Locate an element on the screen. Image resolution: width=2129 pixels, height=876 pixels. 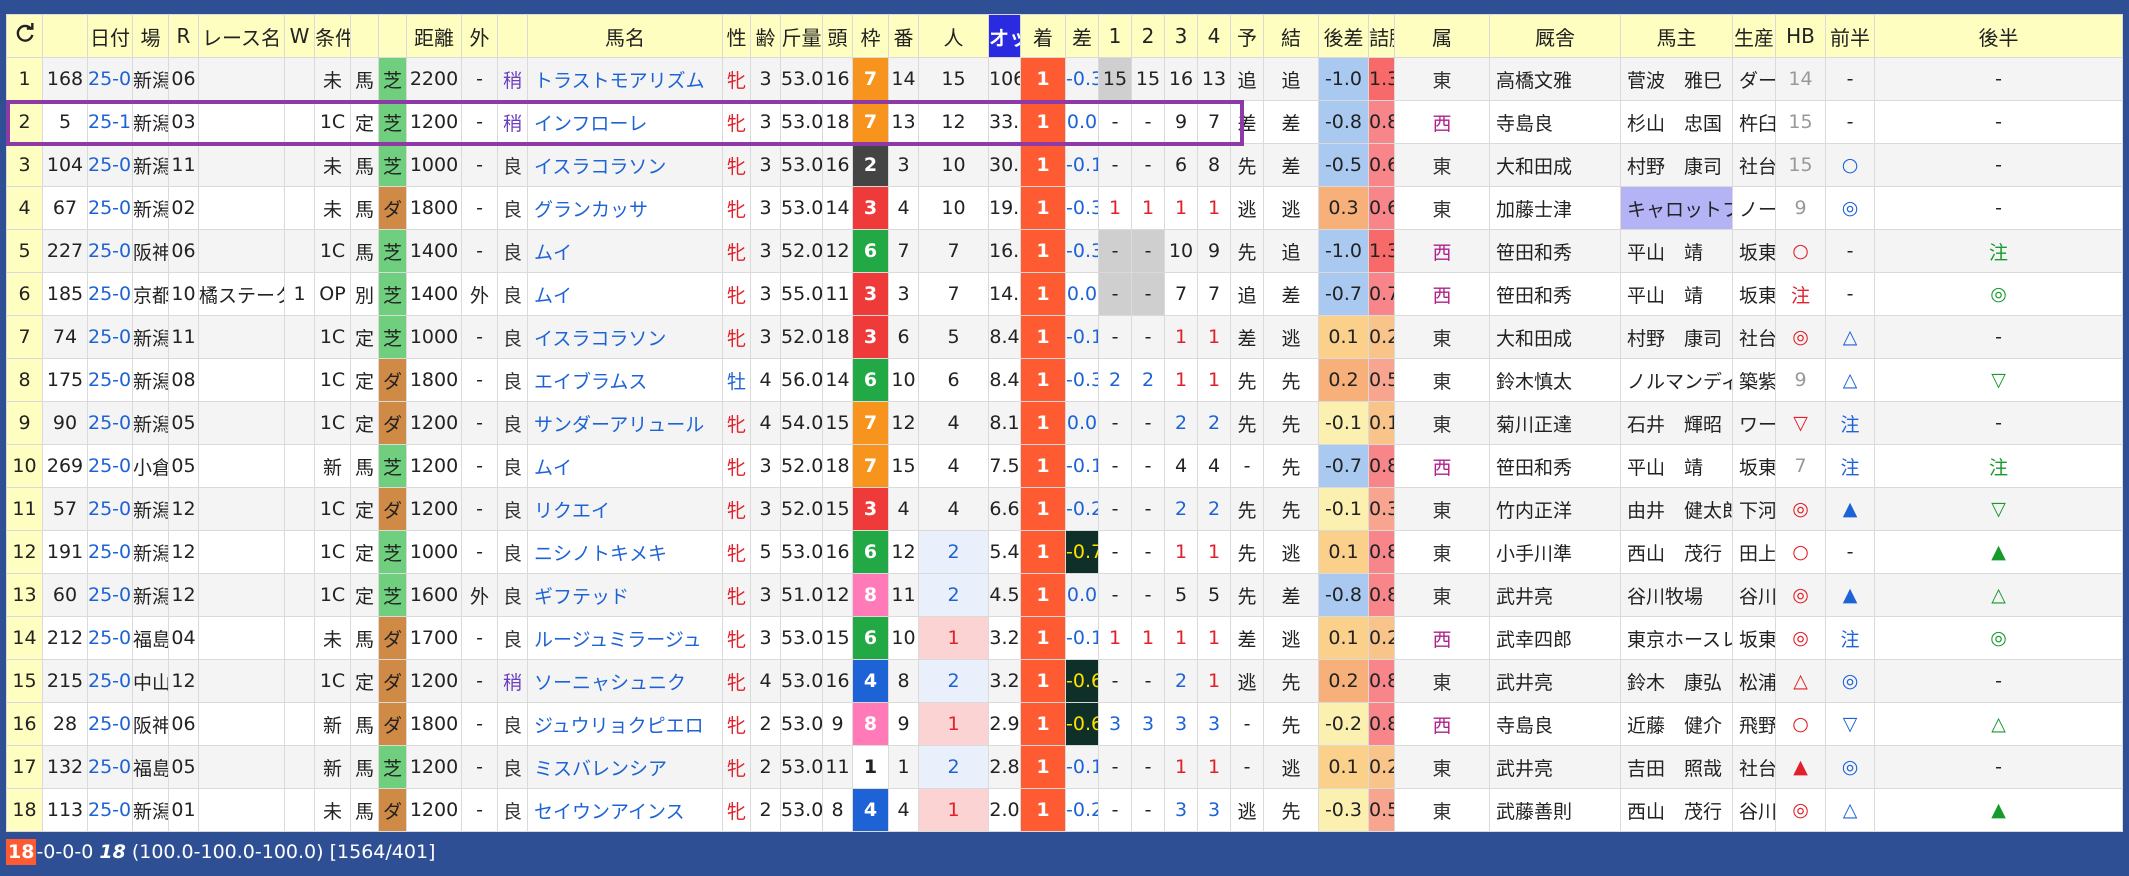
header-outer: 外 is located at coordinates (479, 36).